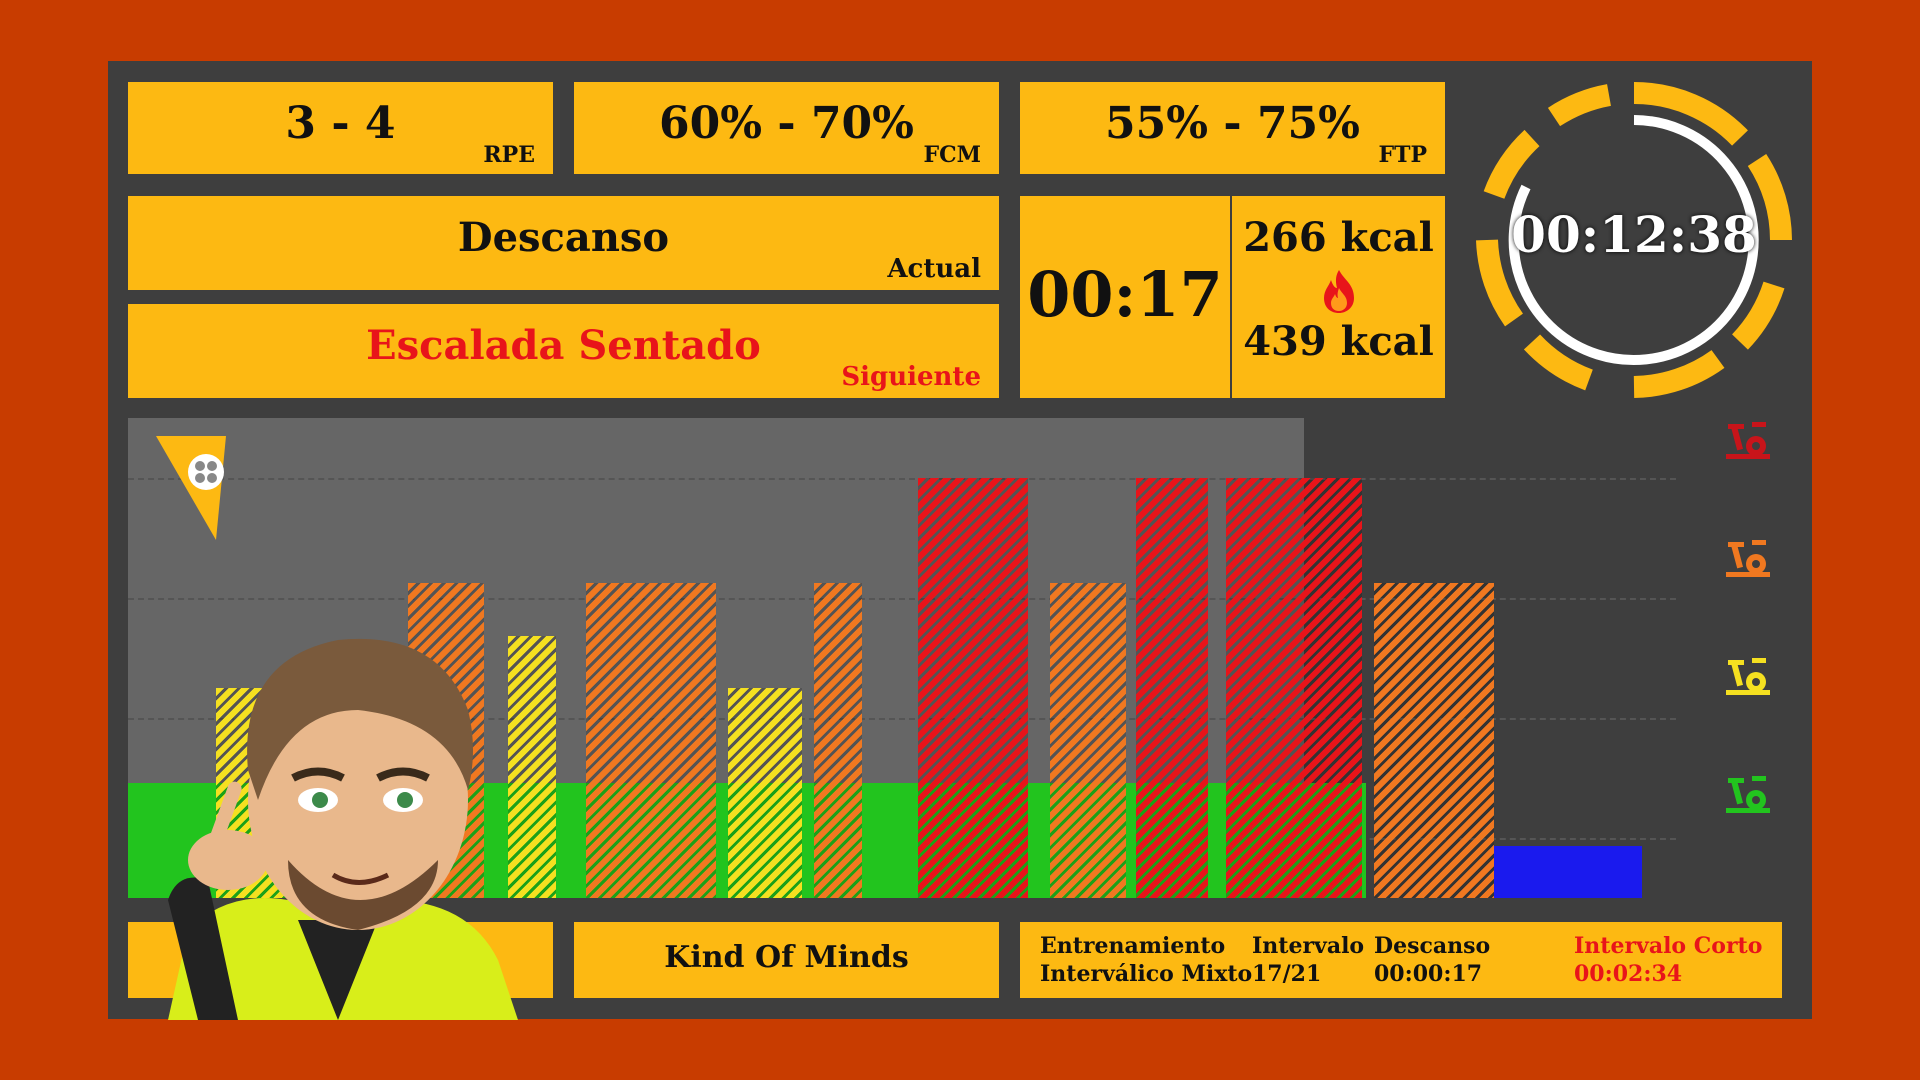 The height and width of the screenshot is (1080, 1920). I want to click on rest-value: 00:00:17, so click(1428, 974).